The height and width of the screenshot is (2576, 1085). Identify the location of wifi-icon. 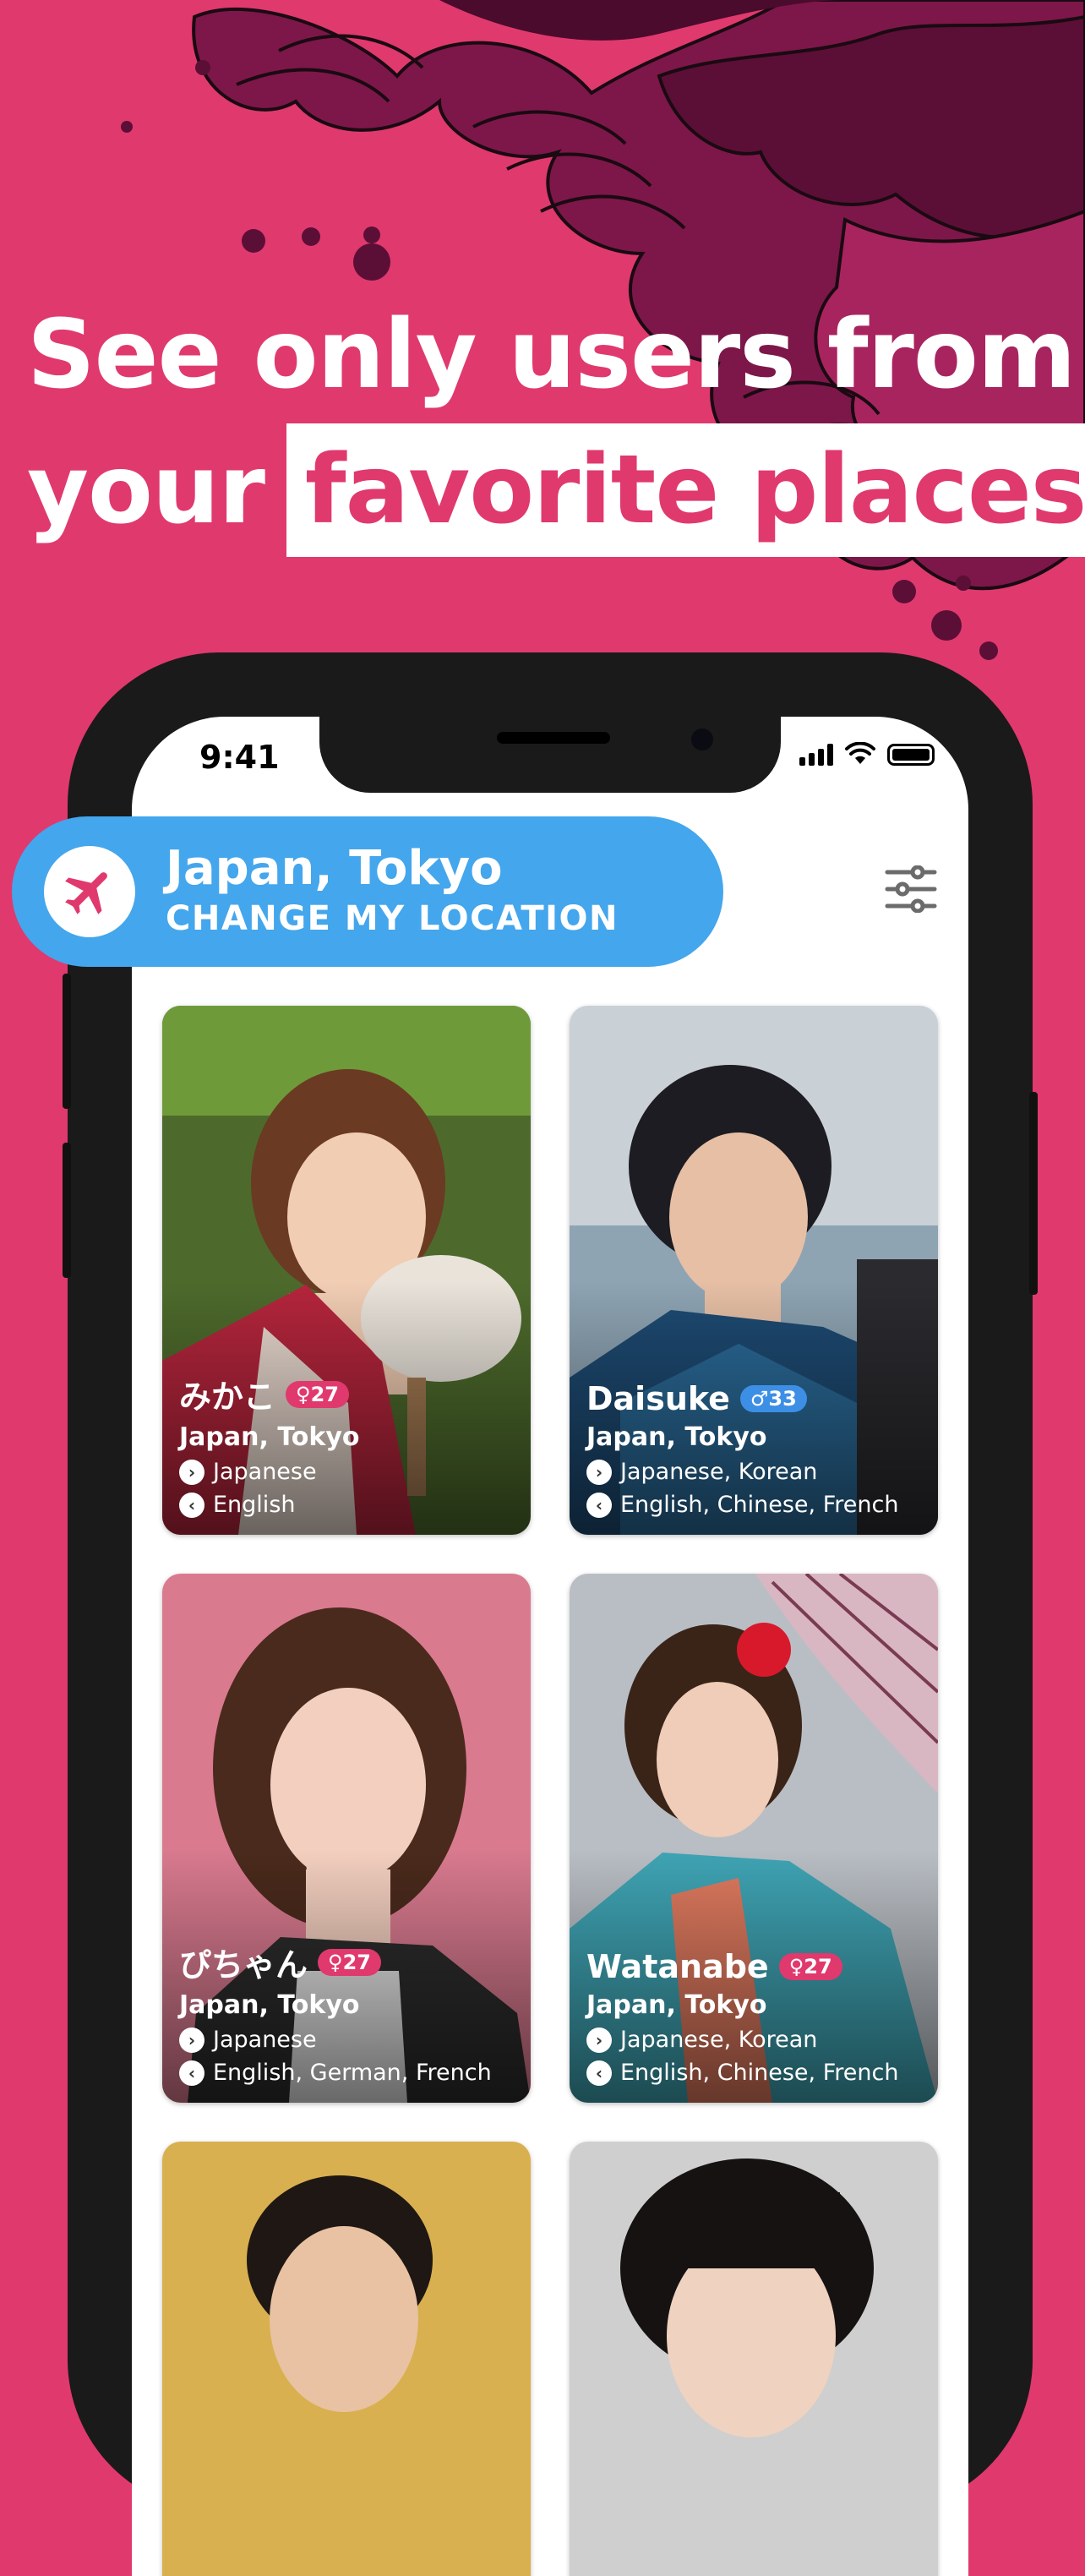
(860, 753).